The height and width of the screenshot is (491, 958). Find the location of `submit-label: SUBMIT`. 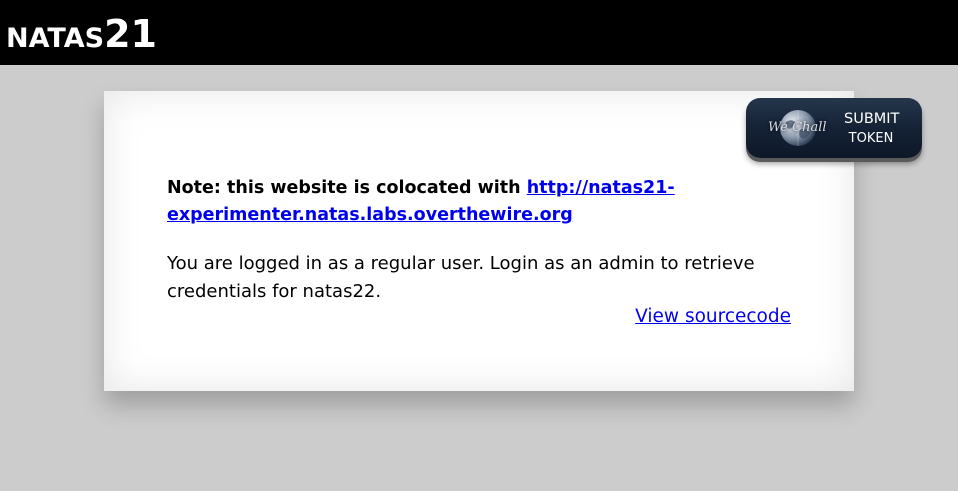

submit-label: SUBMIT is located at coordinates (872, 119).